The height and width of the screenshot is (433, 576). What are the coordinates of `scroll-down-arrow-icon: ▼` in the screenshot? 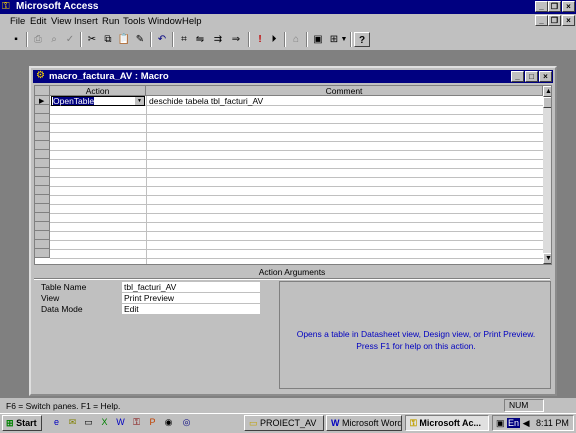 It's located at (547, 258).